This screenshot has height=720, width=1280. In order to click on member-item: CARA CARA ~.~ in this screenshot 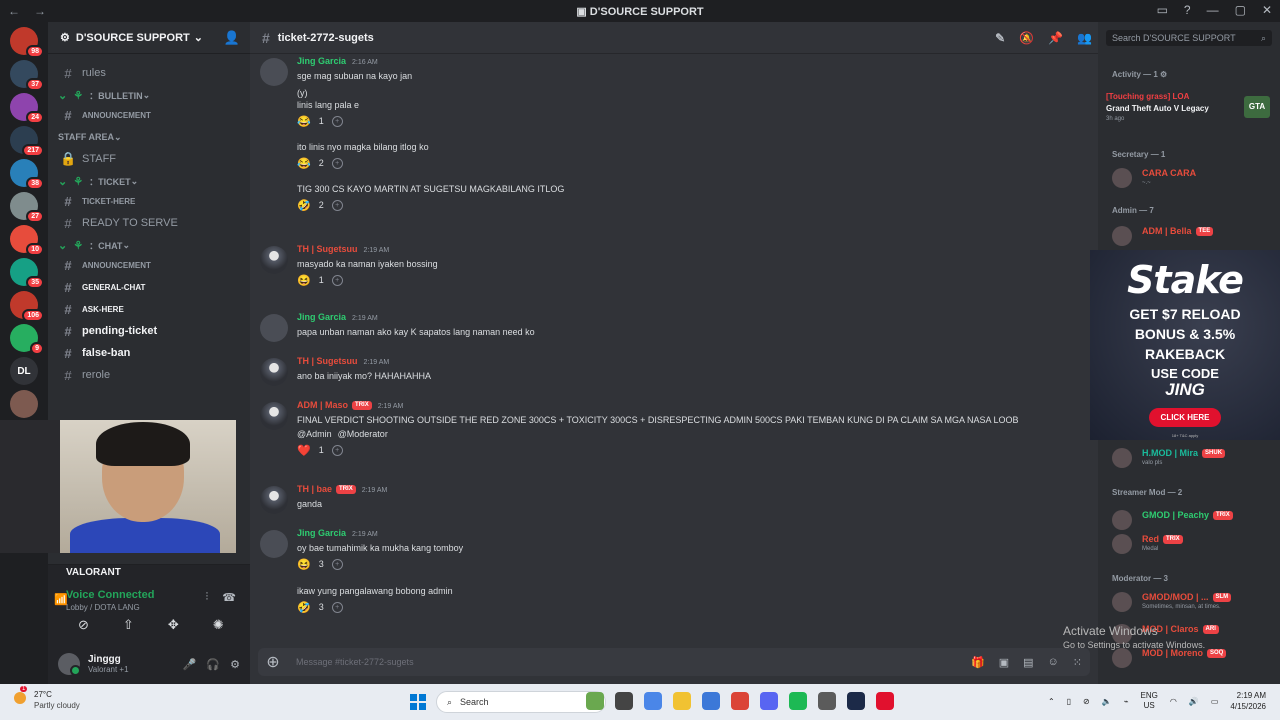, I will do `click(1192, 177)`.